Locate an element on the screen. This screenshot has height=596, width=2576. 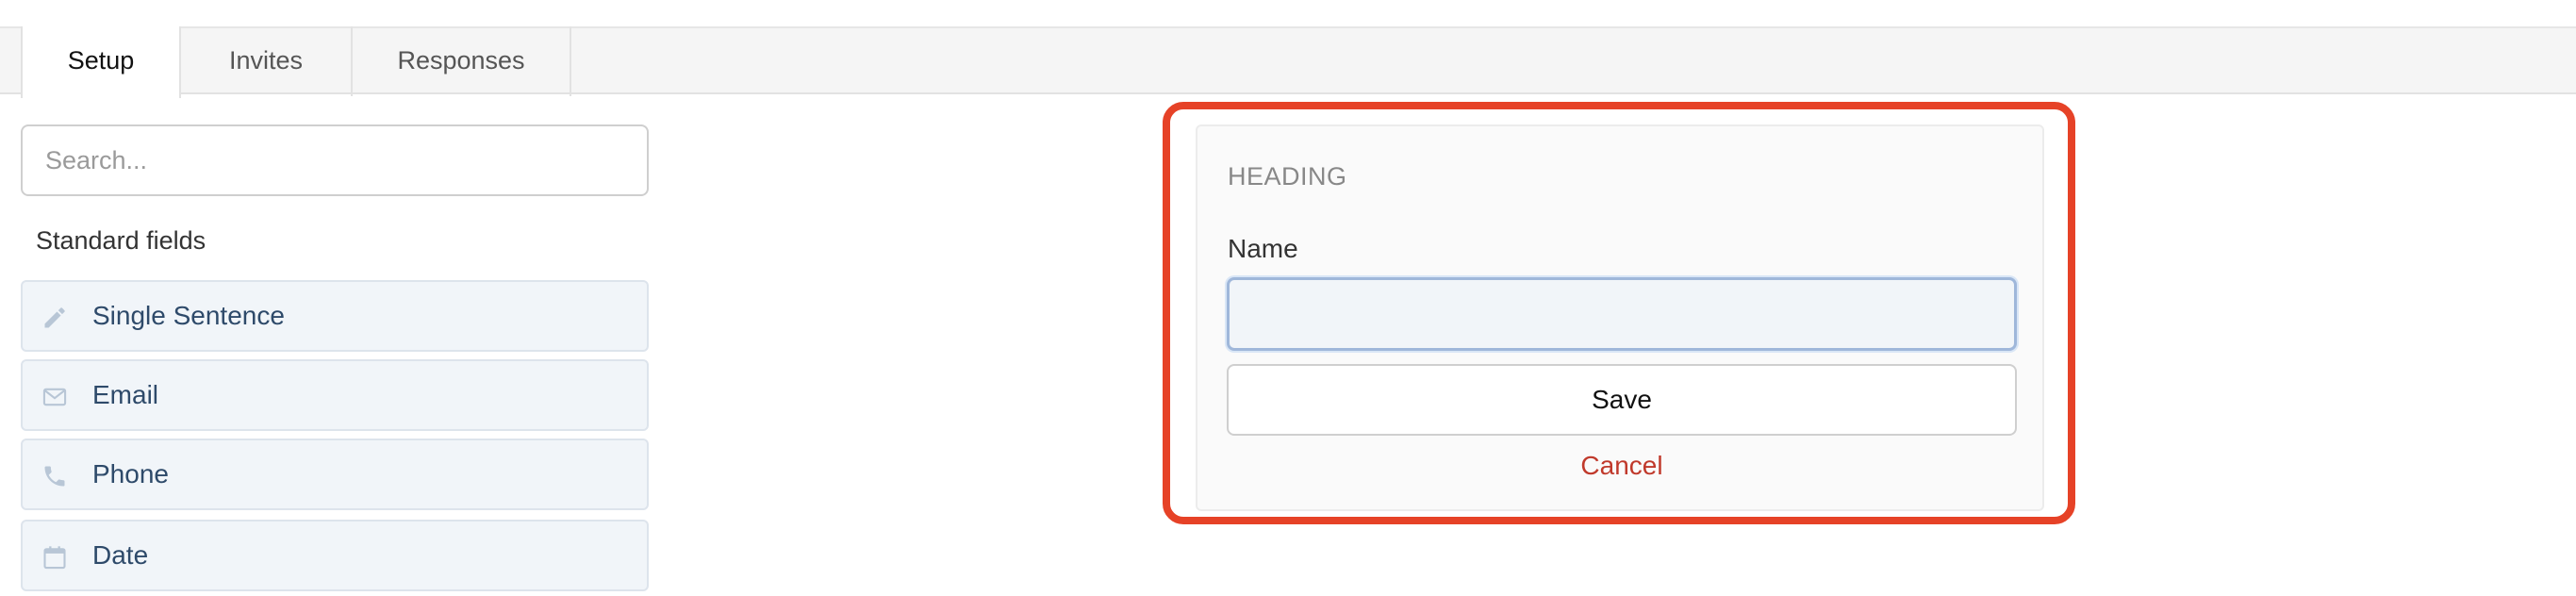
tab-setup: Setup is located at coordinates (101, 62).